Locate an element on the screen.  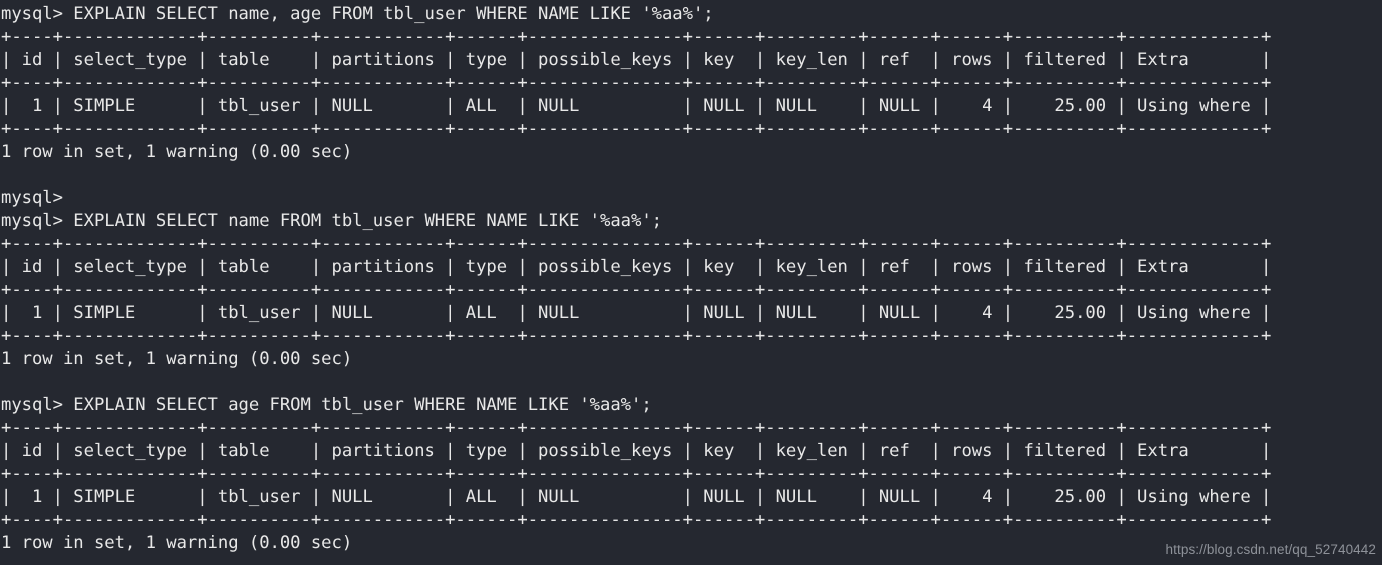
watermark-url: https://blog.csdn.net/qq_52740442 is located at coordinates (1270, 549).